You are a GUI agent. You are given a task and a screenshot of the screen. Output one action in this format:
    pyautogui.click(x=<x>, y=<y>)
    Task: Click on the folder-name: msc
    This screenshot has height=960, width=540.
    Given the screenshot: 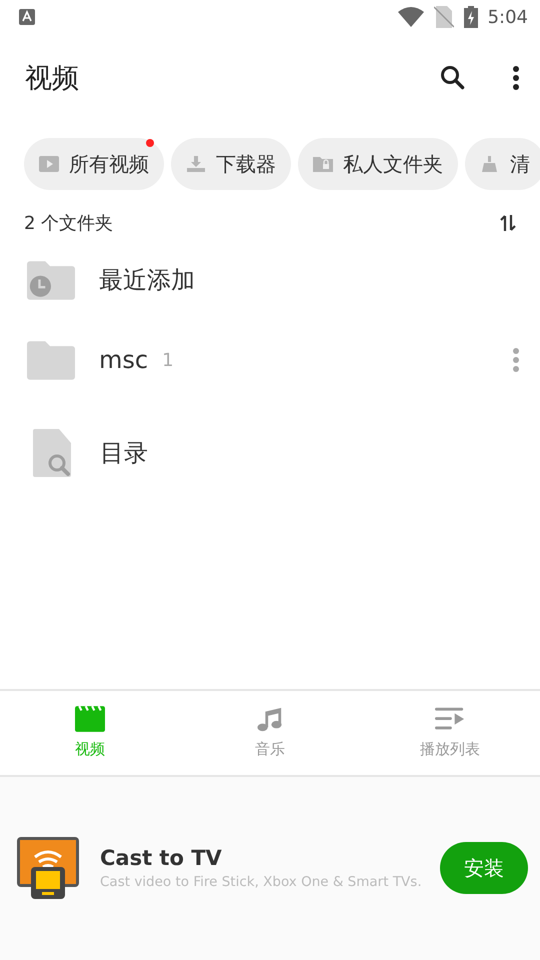 What is the action you would take?
    pyautogui.click(x=123, y=360)
    